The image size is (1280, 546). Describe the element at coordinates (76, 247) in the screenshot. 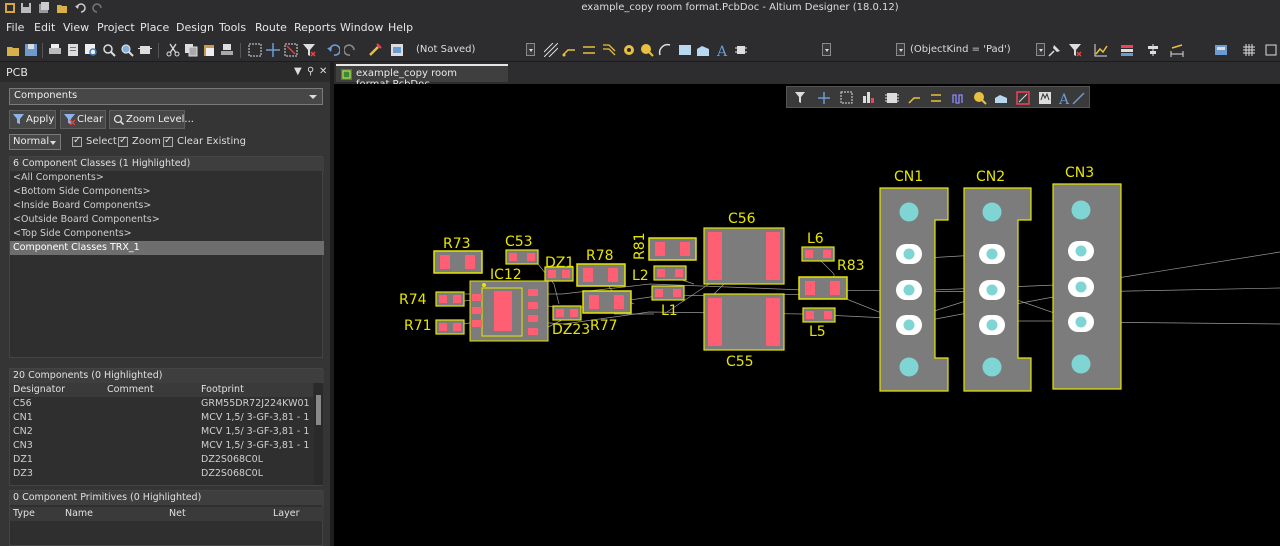

I see `list-item-label: Component Classes TRX_1` at that location.